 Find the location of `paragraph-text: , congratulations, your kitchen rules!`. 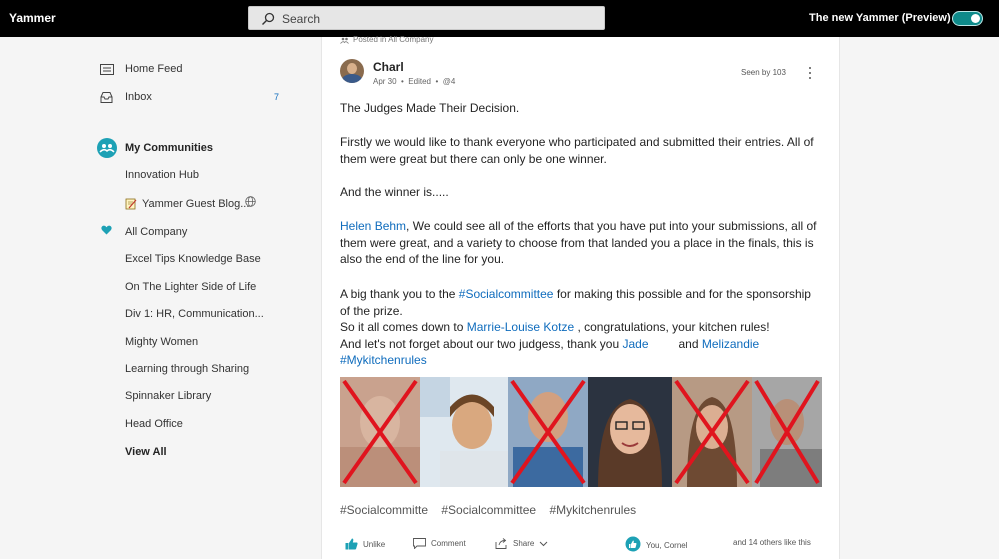

paragraph-text: , congratulations, your kitchen rules! is located at coordinates (672, 327).